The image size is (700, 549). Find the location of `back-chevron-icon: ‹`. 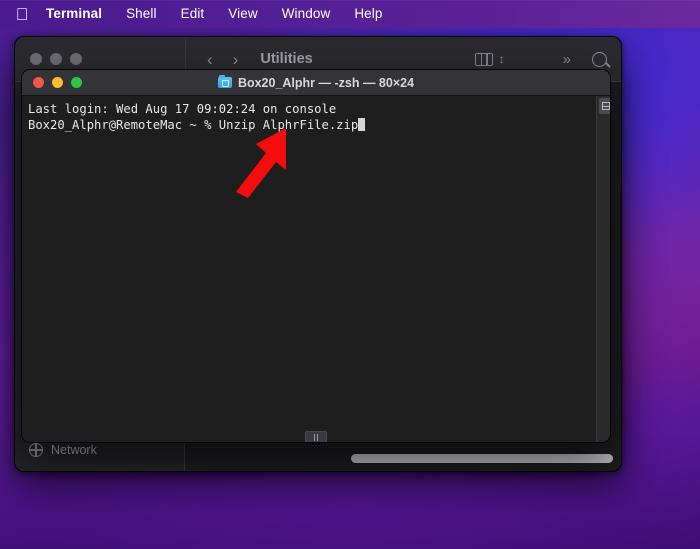

back-chevron-icon: ‹ is located at coordinates (210, 59).